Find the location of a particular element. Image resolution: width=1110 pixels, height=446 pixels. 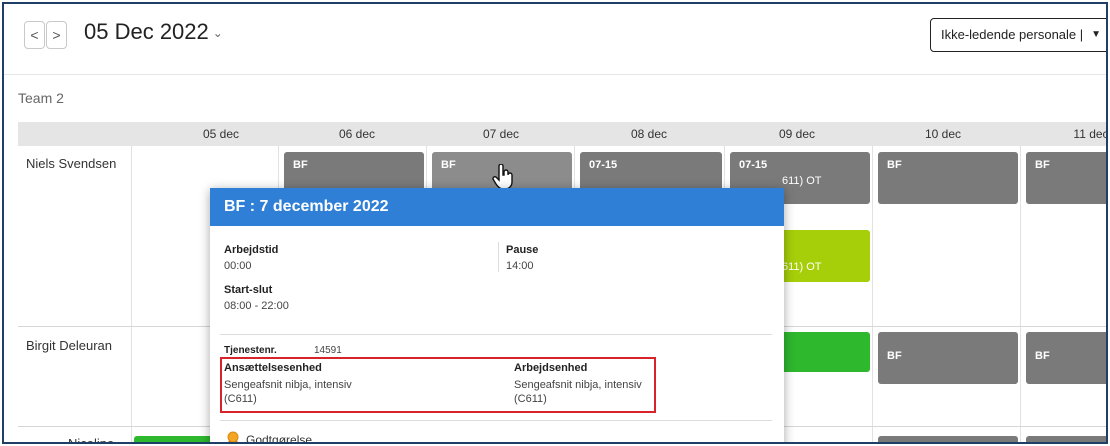

start-slut-label: Start-slut is located at coordinates (248, 290).